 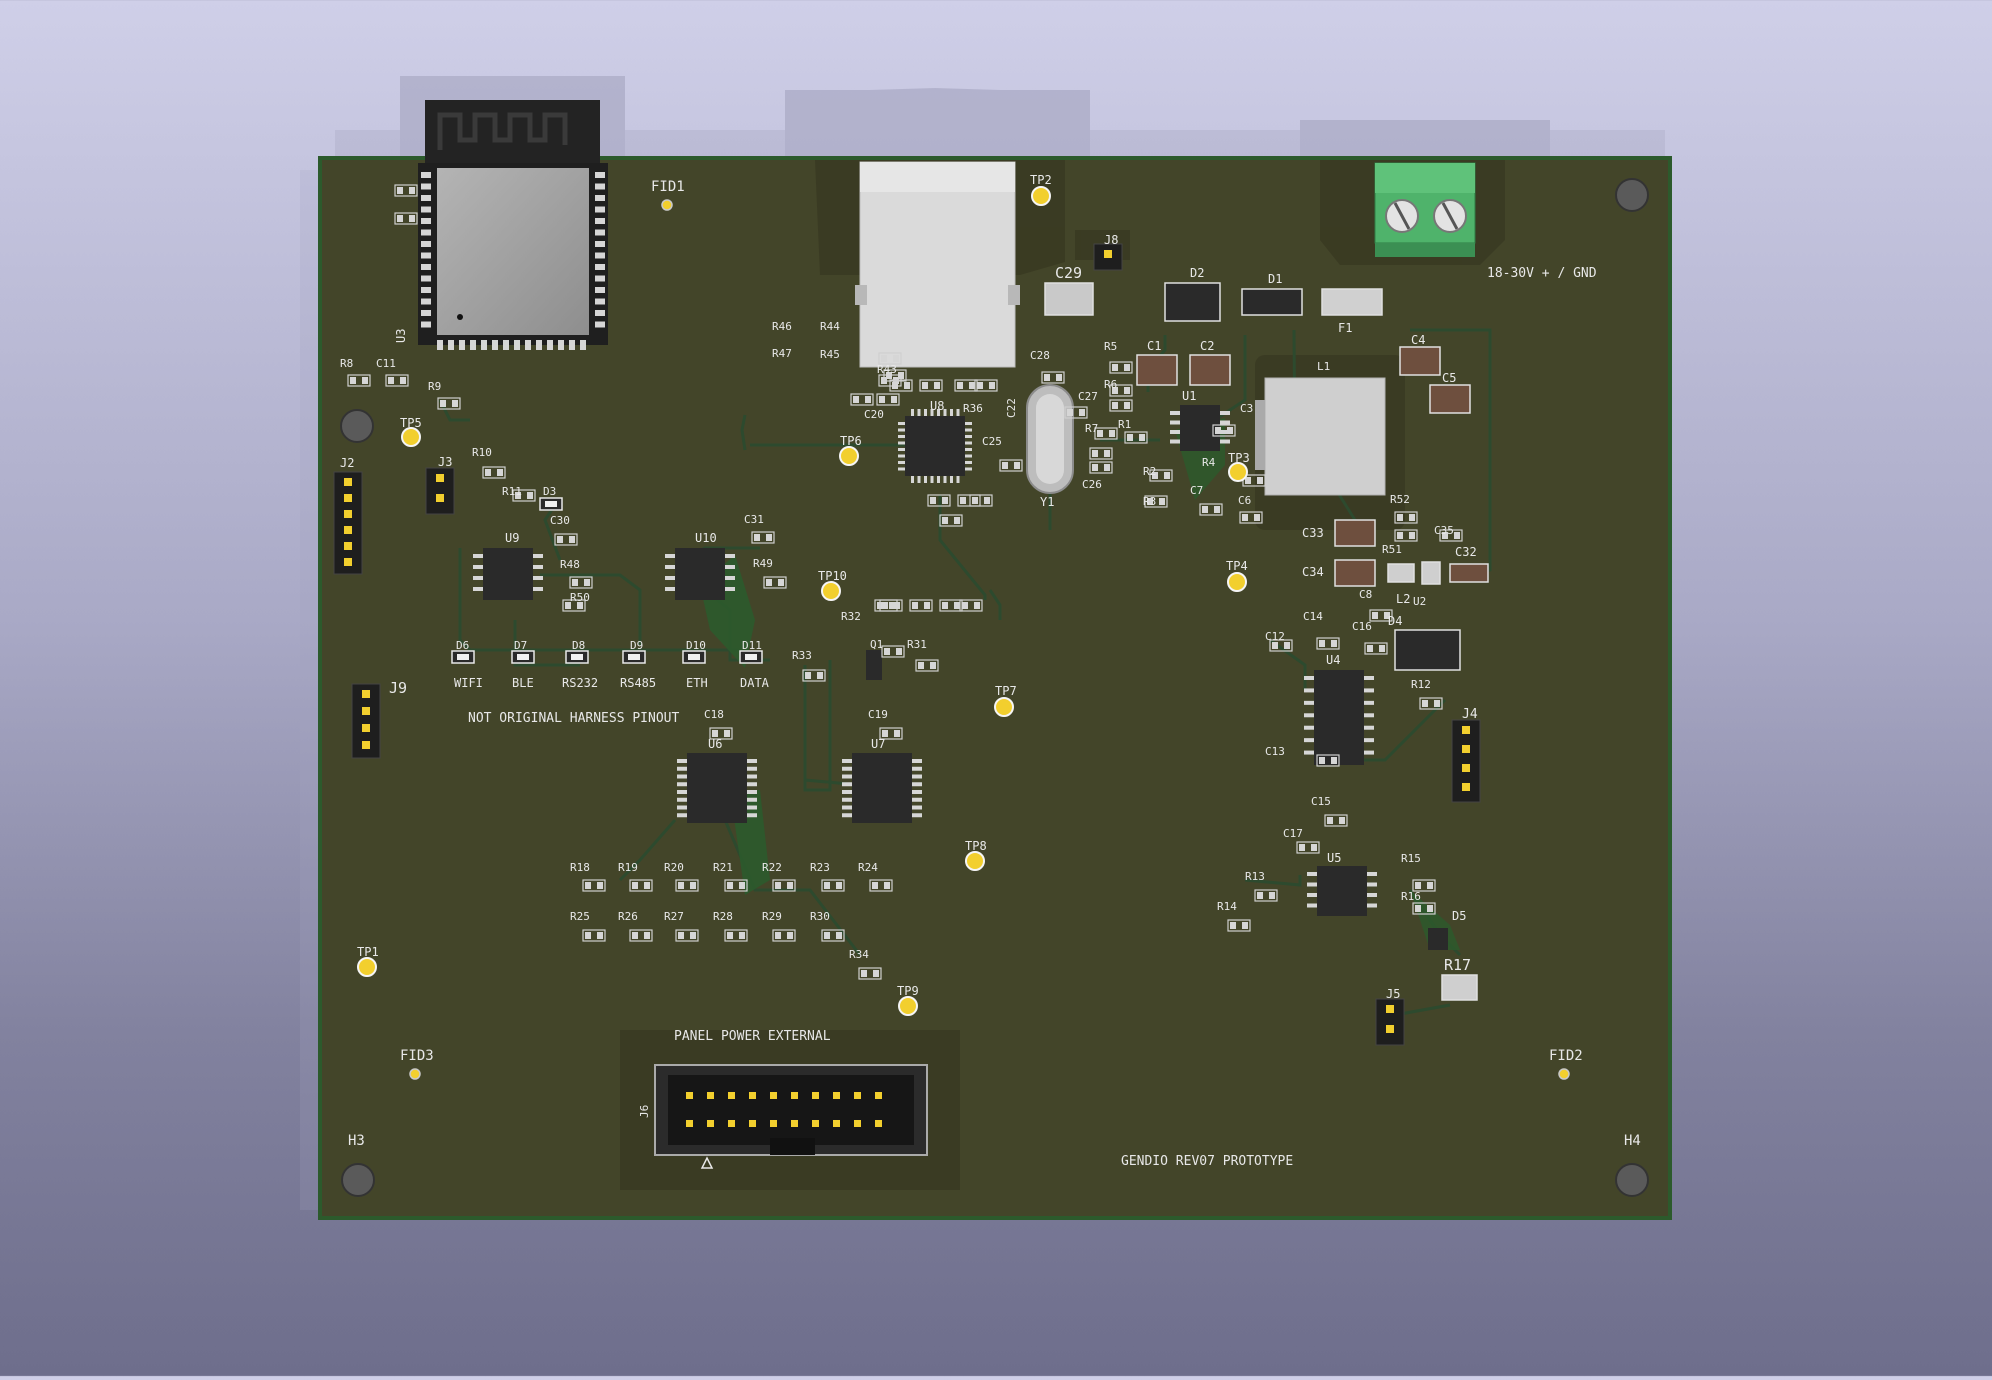 I want to click on crystal-y1, so click(x=1050, y=439).